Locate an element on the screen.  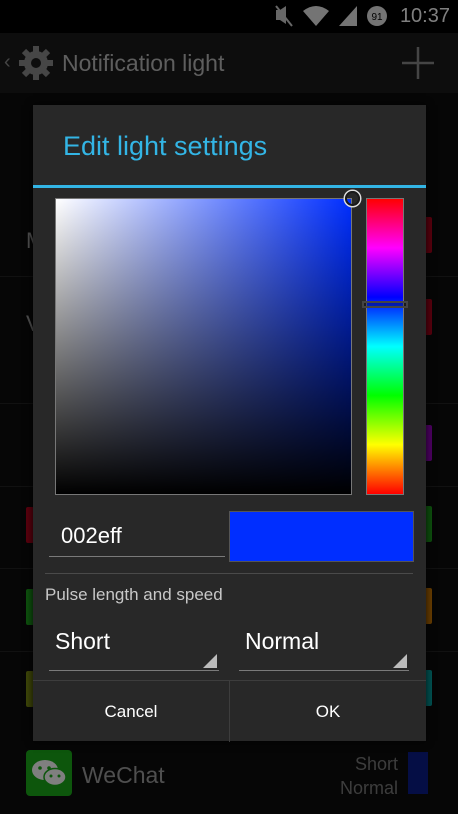
dialog-title: Edit light settings is located at coordinates (165, 146).